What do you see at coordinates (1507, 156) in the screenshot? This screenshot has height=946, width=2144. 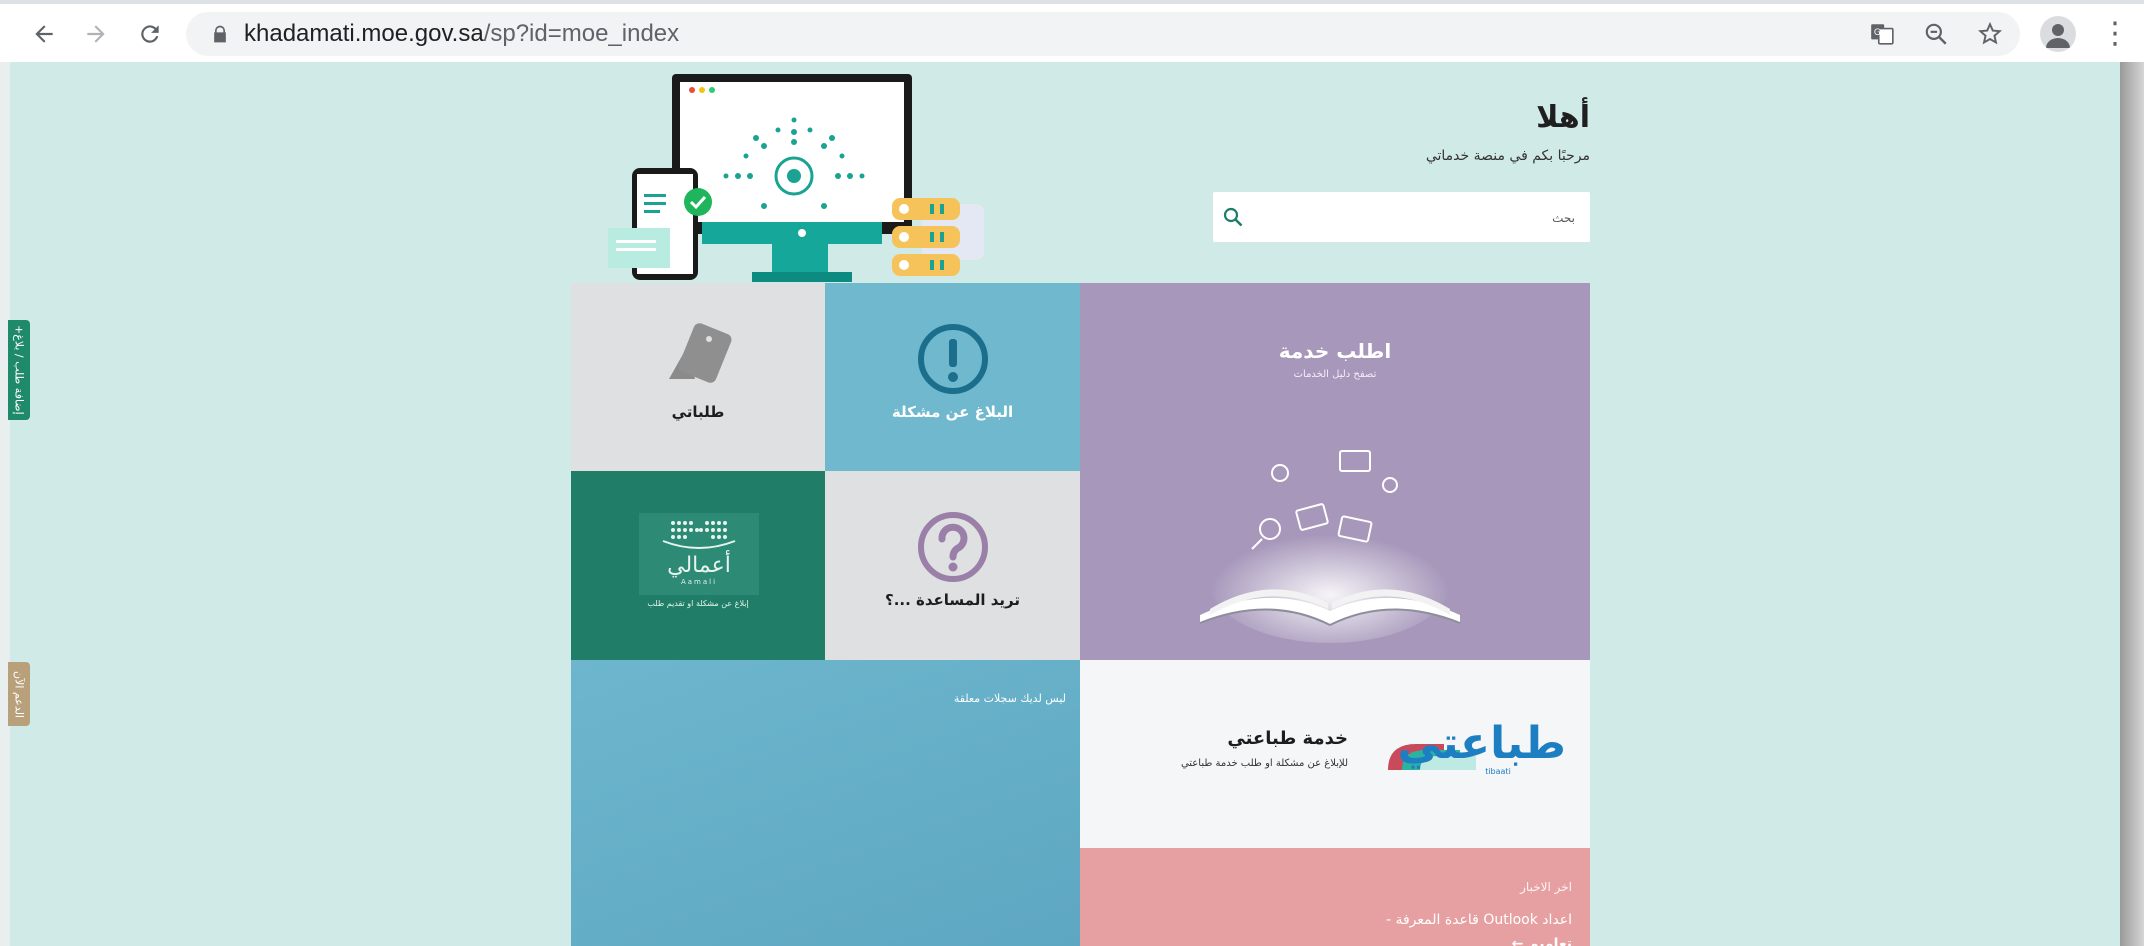 I see `welcome-text: مرحبًا بكم في منصة خدماتي` at bounding box center [1507, 156].